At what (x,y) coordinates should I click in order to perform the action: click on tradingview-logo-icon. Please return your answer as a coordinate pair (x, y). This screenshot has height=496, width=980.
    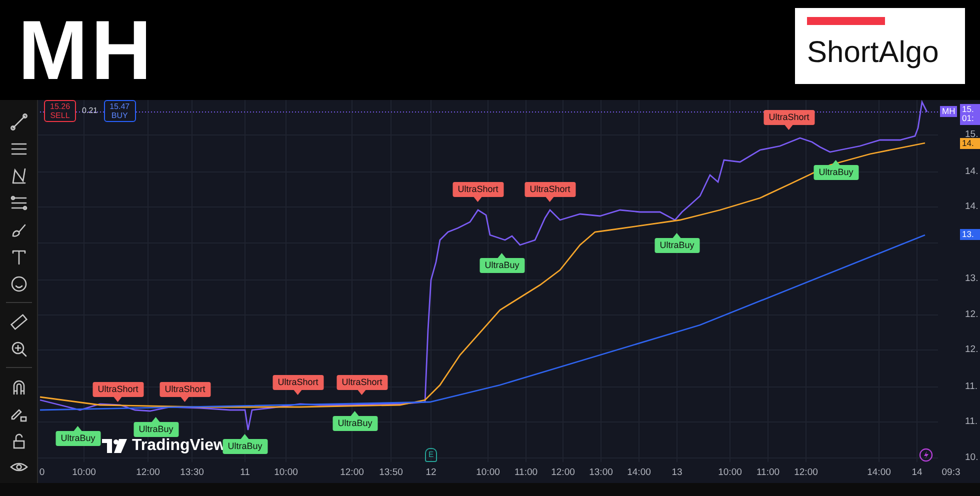
    Looking at the image, I should click on (115, 446).